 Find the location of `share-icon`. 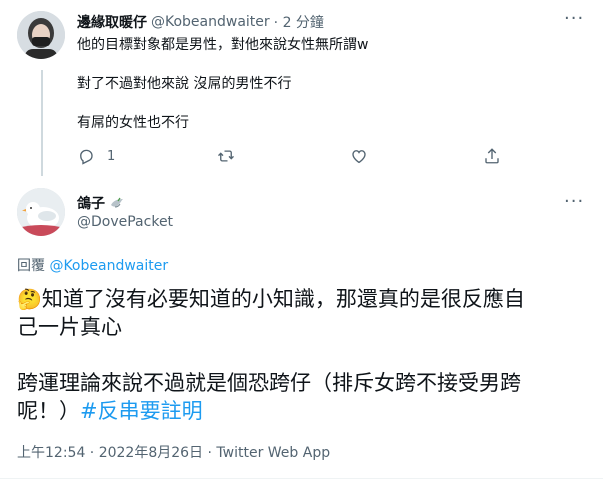

share-icon is located at coordinates (492, 156).